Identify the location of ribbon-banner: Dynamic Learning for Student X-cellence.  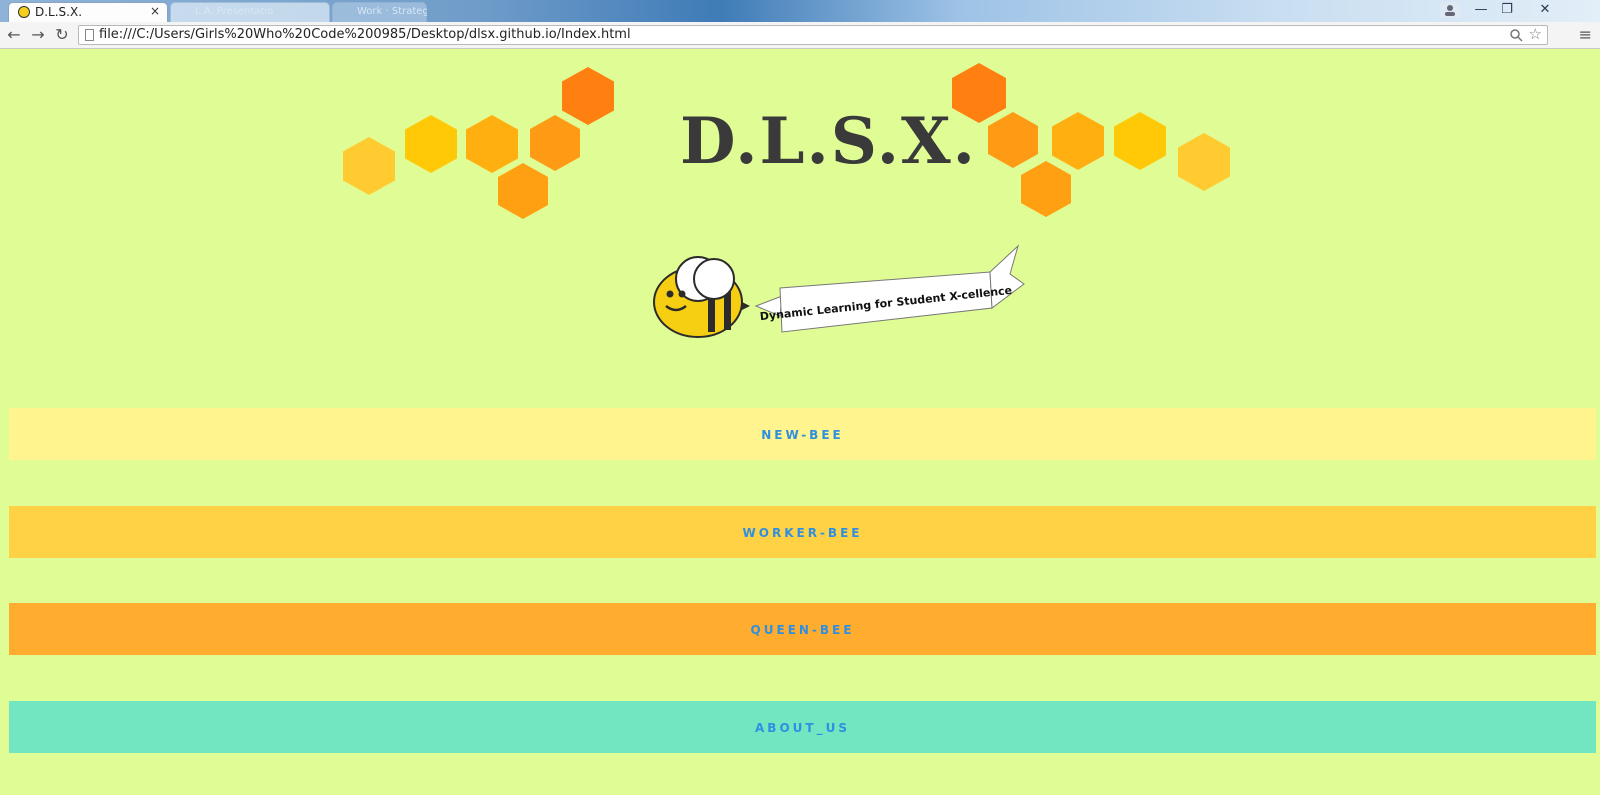
(889, 288).